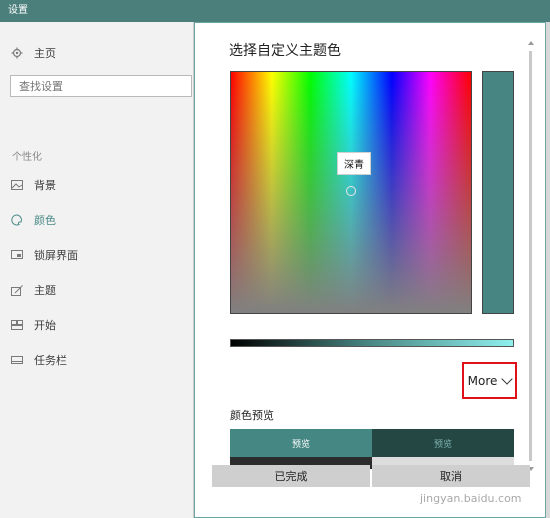 The height and width of the screenshot is (518, 550). Describe the element at coordinates (252, 415) in the screenshot. I see `color-preview-title: 颜色预览` at that location.